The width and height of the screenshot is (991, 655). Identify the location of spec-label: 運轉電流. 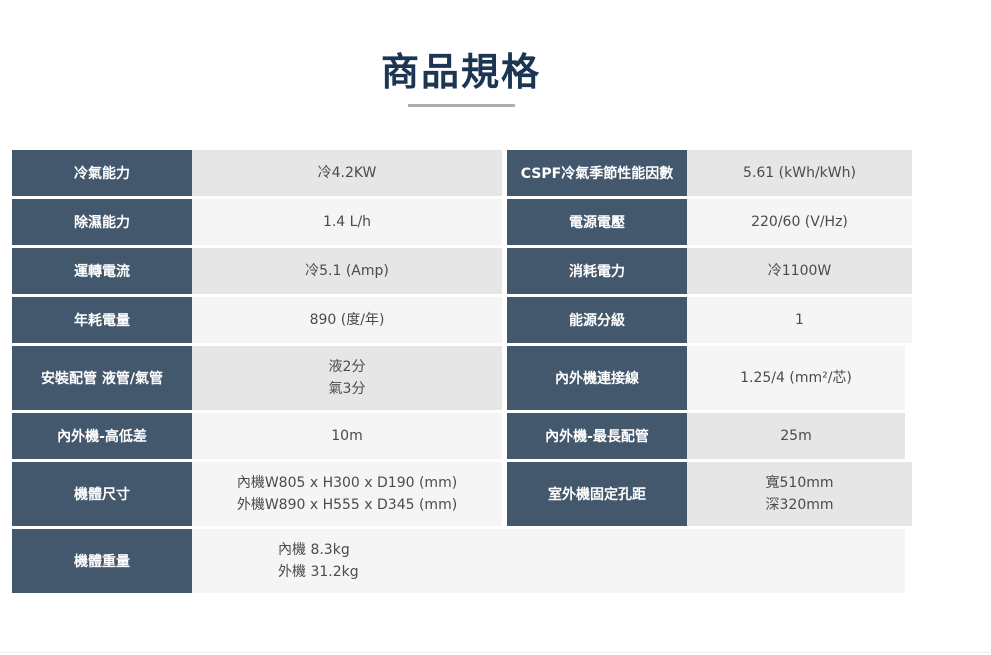
(102, 271).